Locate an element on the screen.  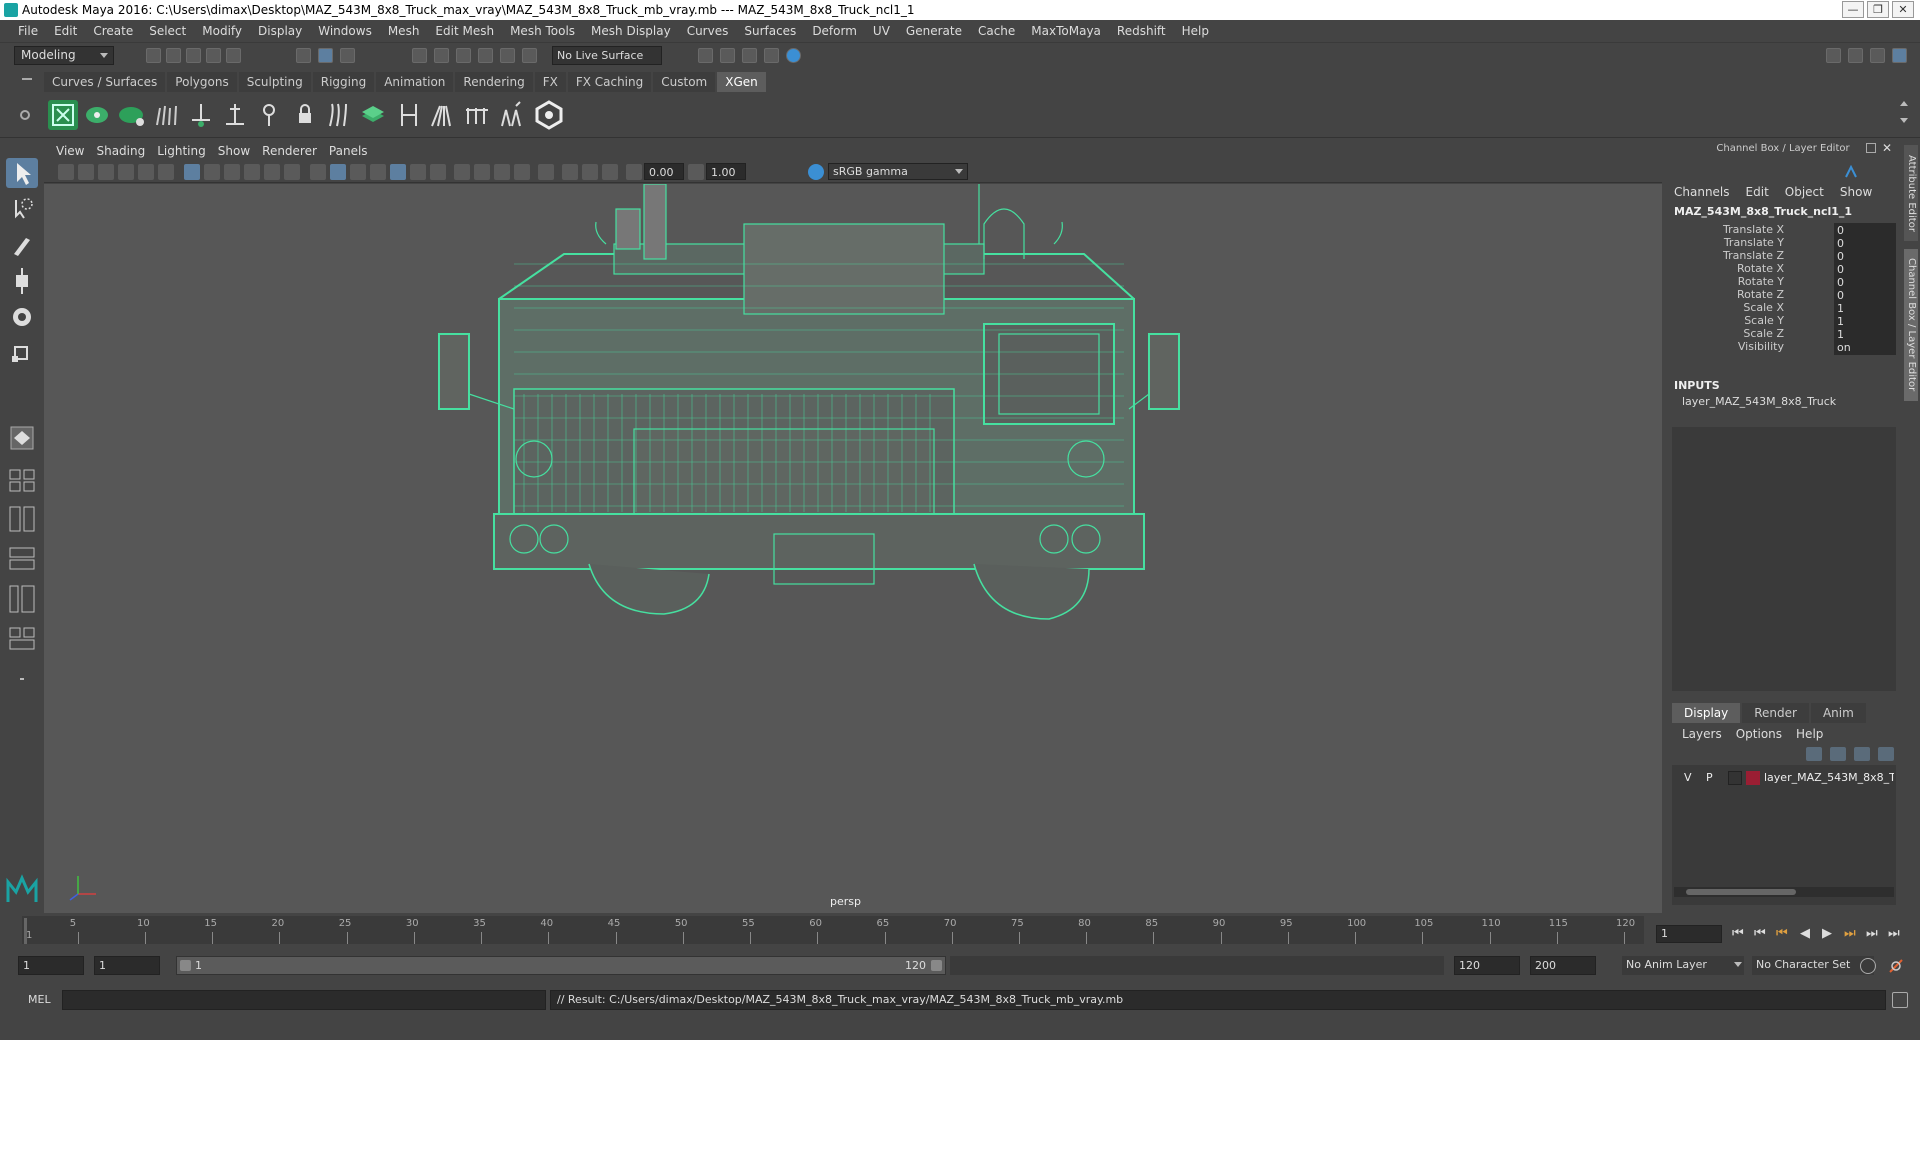
shelf-tab-xgen: XGen is located at coordinates (741, 82).